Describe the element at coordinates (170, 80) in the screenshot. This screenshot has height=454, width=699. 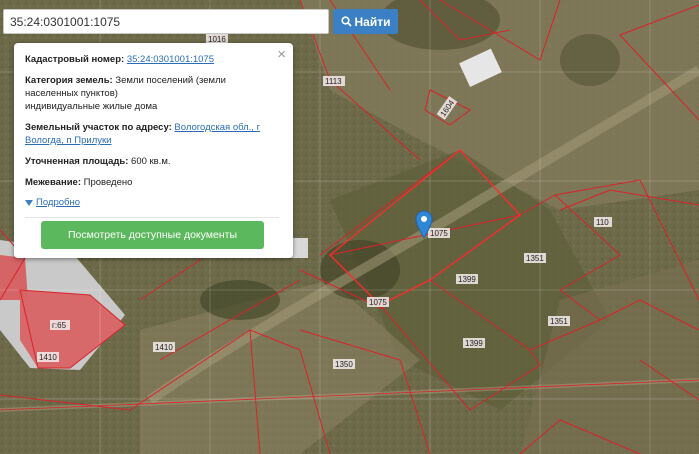
I see `category-value-line1: Земли поселений (земли` at that location.